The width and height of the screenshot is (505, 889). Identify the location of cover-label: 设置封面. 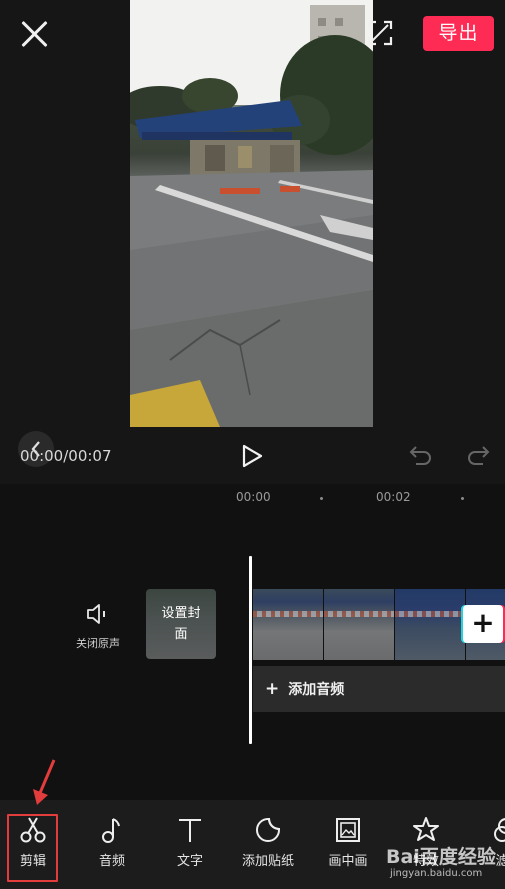
(181, 624).